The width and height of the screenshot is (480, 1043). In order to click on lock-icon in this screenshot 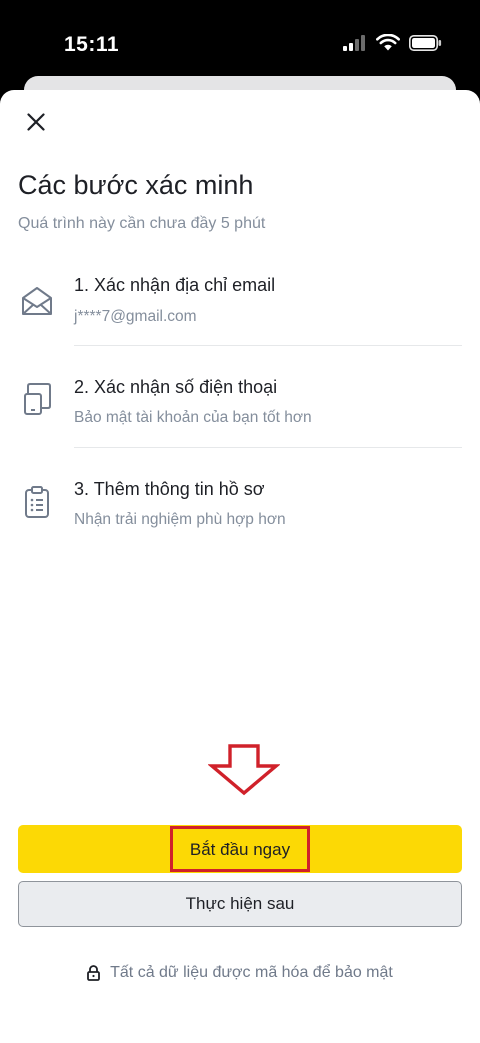, I will do `click(94, 973)`.